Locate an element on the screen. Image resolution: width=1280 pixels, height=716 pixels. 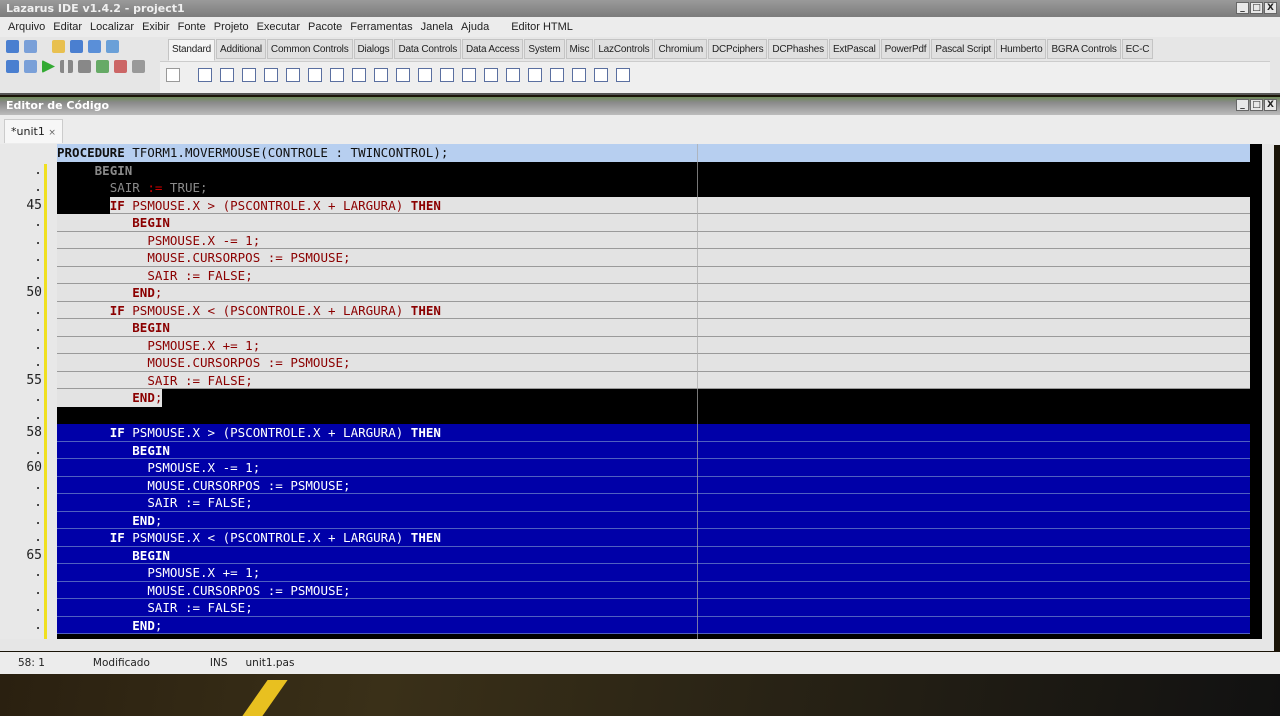
palette-tab: LazControls is located at coordinates (624, 49).